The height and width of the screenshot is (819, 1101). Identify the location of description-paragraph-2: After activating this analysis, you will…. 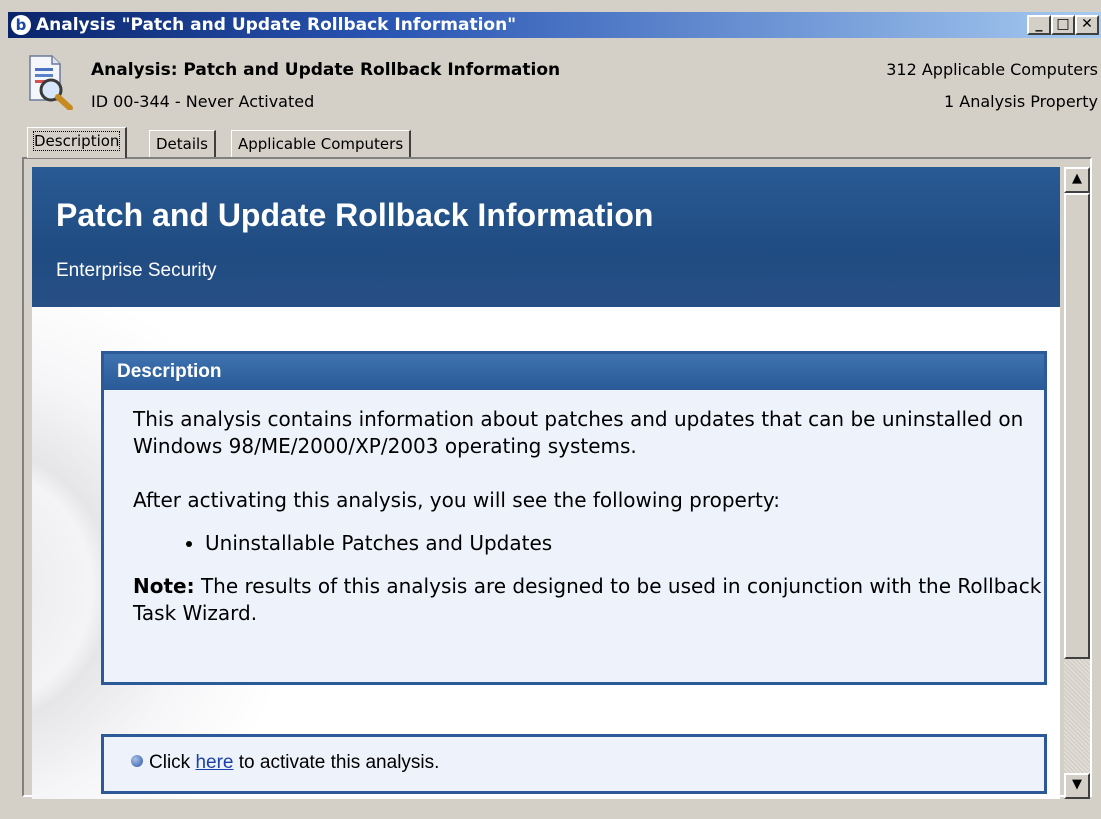
(457, 500).